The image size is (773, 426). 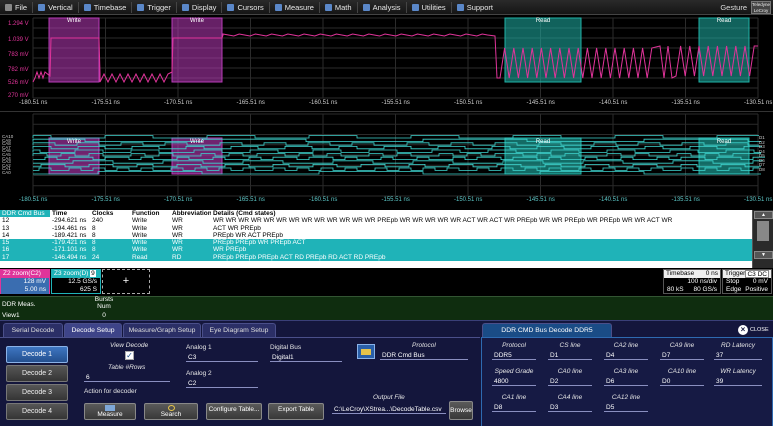 I want to click on view-decode-checkbox: ✓, so click(x=129, y=355).